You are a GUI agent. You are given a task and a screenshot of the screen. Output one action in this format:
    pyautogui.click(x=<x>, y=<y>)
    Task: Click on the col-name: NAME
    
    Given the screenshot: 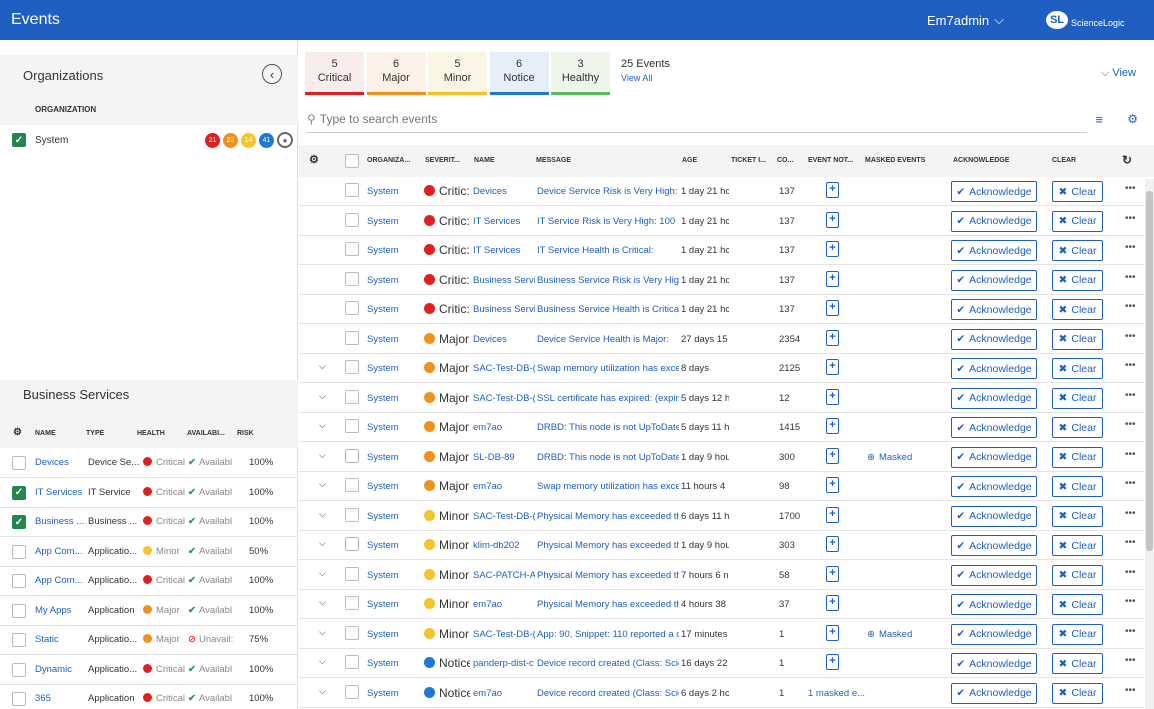 What is the action you would take?
    pyautogui.click(x=484, y=160)
    